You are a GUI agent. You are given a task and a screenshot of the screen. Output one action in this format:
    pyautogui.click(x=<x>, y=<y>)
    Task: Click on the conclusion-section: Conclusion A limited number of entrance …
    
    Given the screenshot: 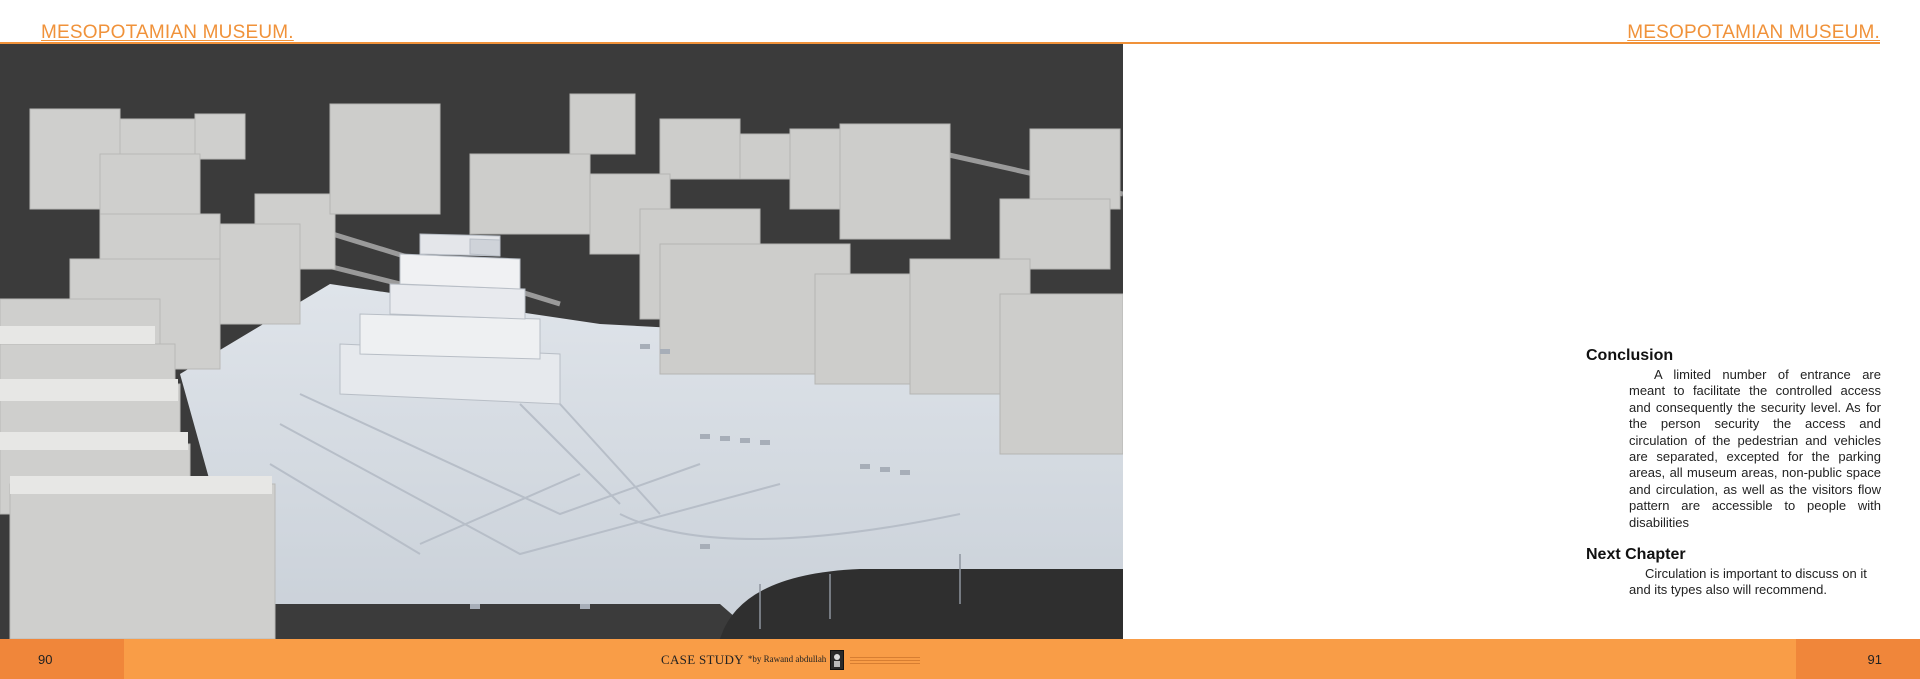 What is the action you would take?
    pyautogui.click(x=1733, y=439)
    